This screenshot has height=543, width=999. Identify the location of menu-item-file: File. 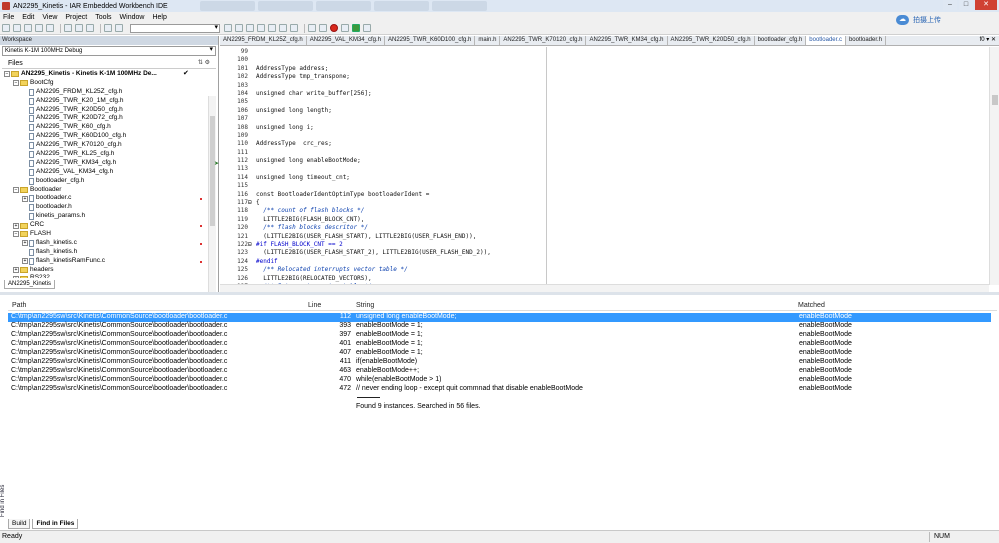
(8, 17).